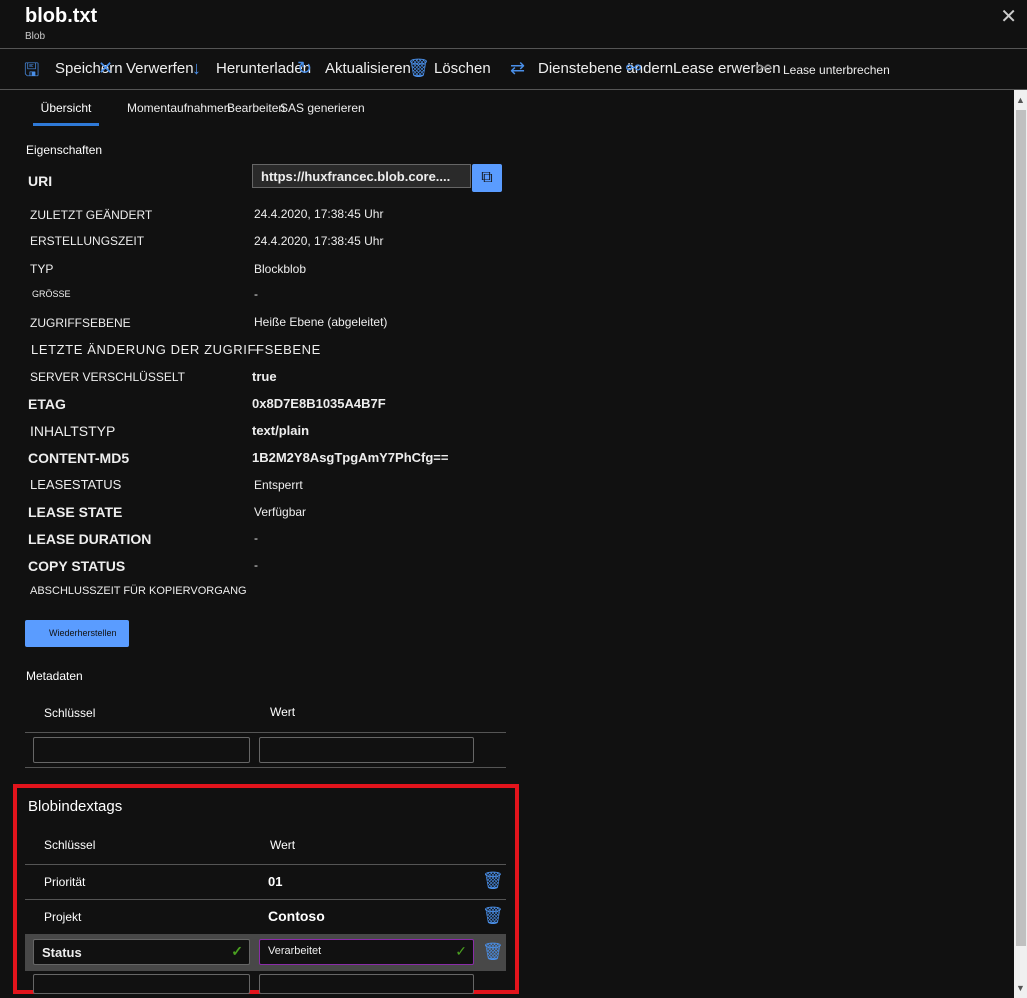 This screenshot has height=998, width=1027. I want to click on tag-key: Priorität, so click(65, 882).